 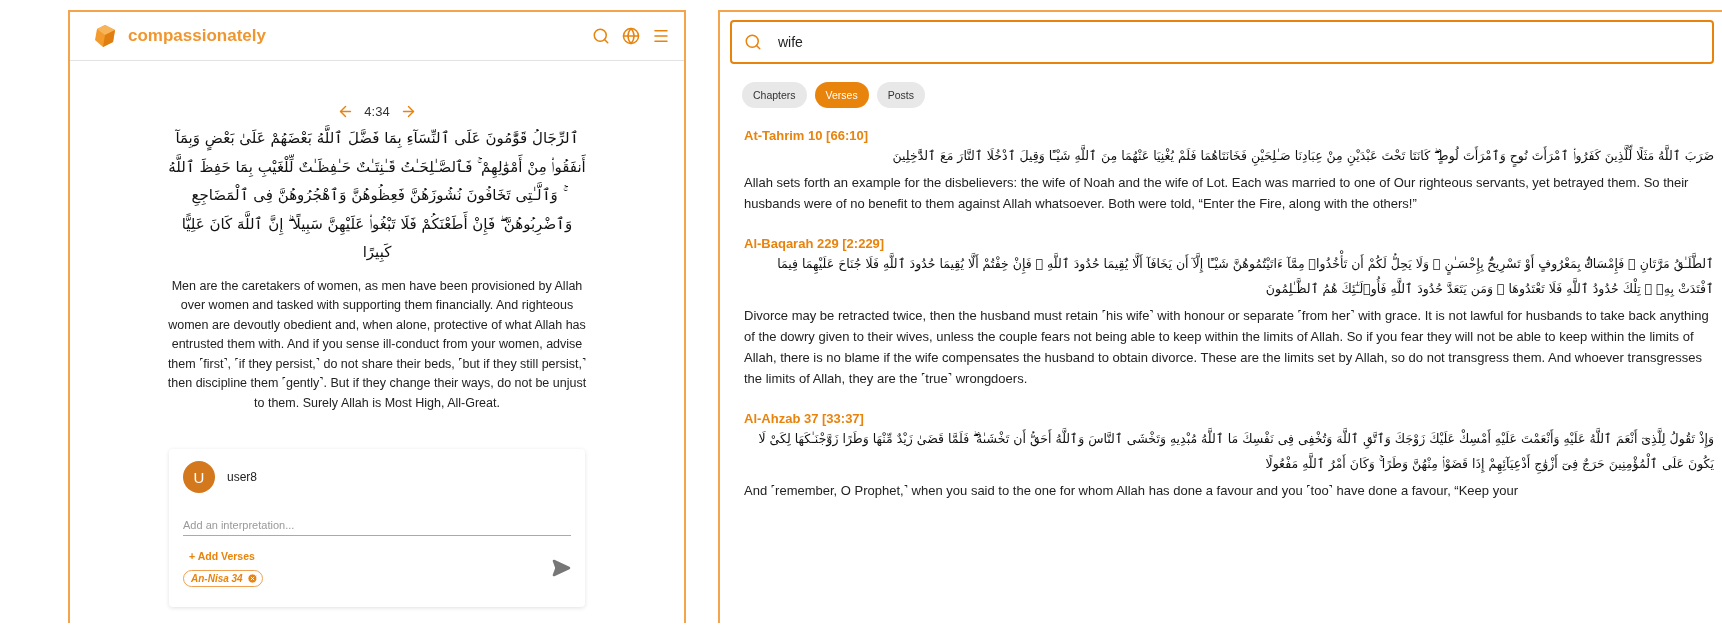 I want to click on remove-icon, so click(x=252, y=578).